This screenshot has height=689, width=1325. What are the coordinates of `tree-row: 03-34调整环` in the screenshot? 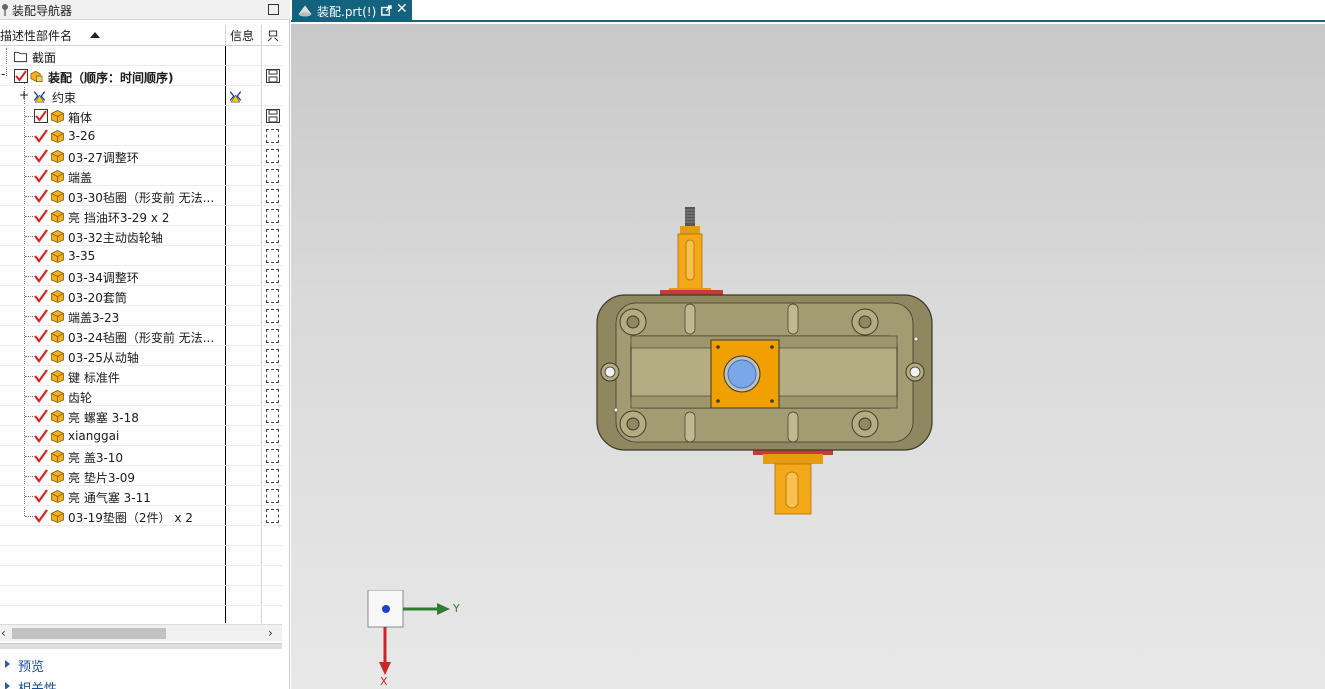 It's located at (141, 276).